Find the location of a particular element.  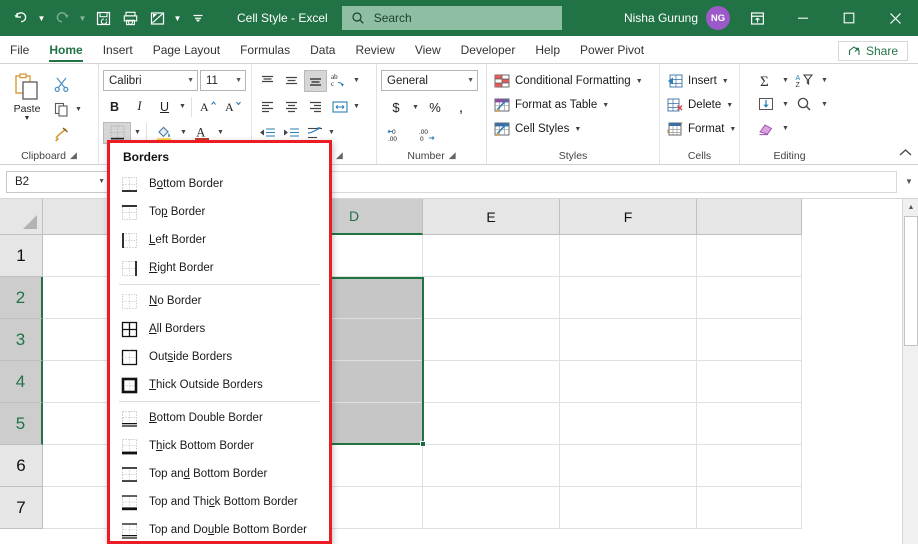

clear-button is located at coordinates (766, 128).